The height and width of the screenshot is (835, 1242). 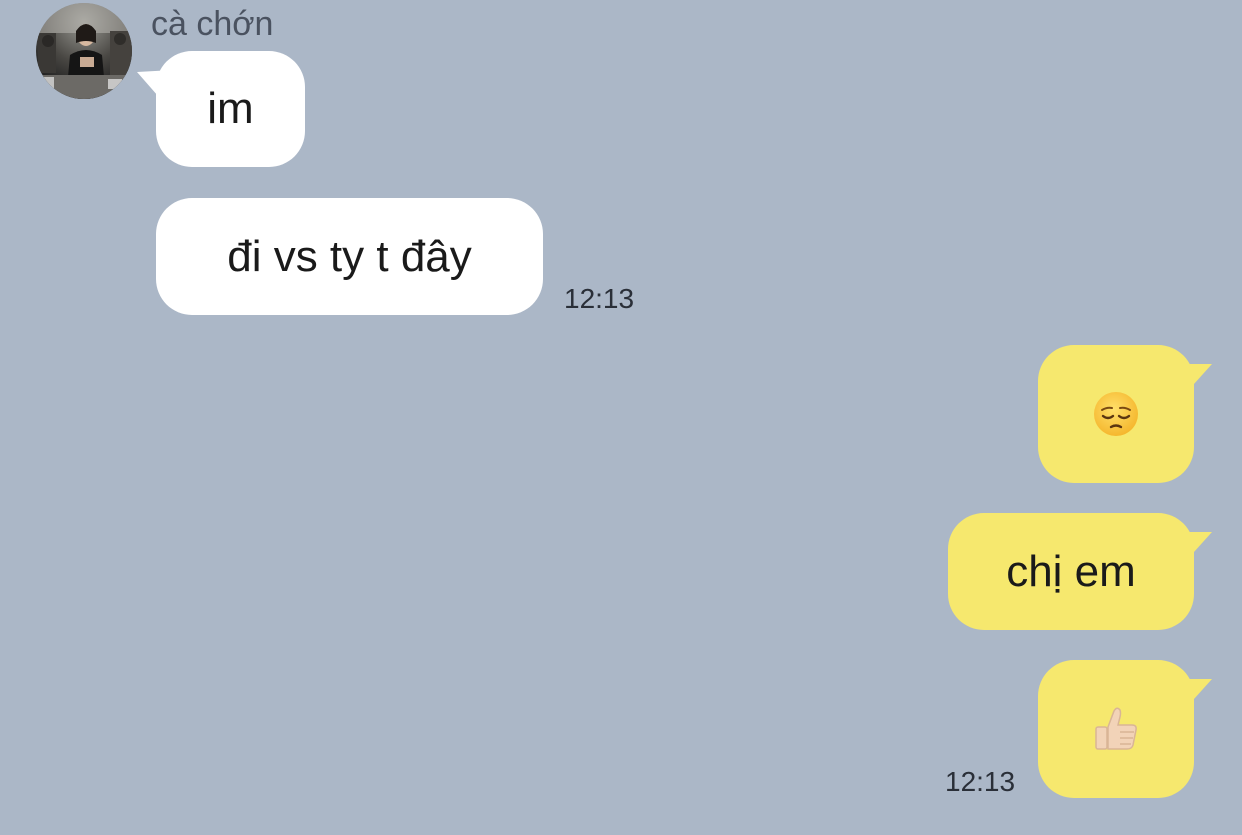 I want to click on pensive-face-icon, so click(x=1116, y=414).